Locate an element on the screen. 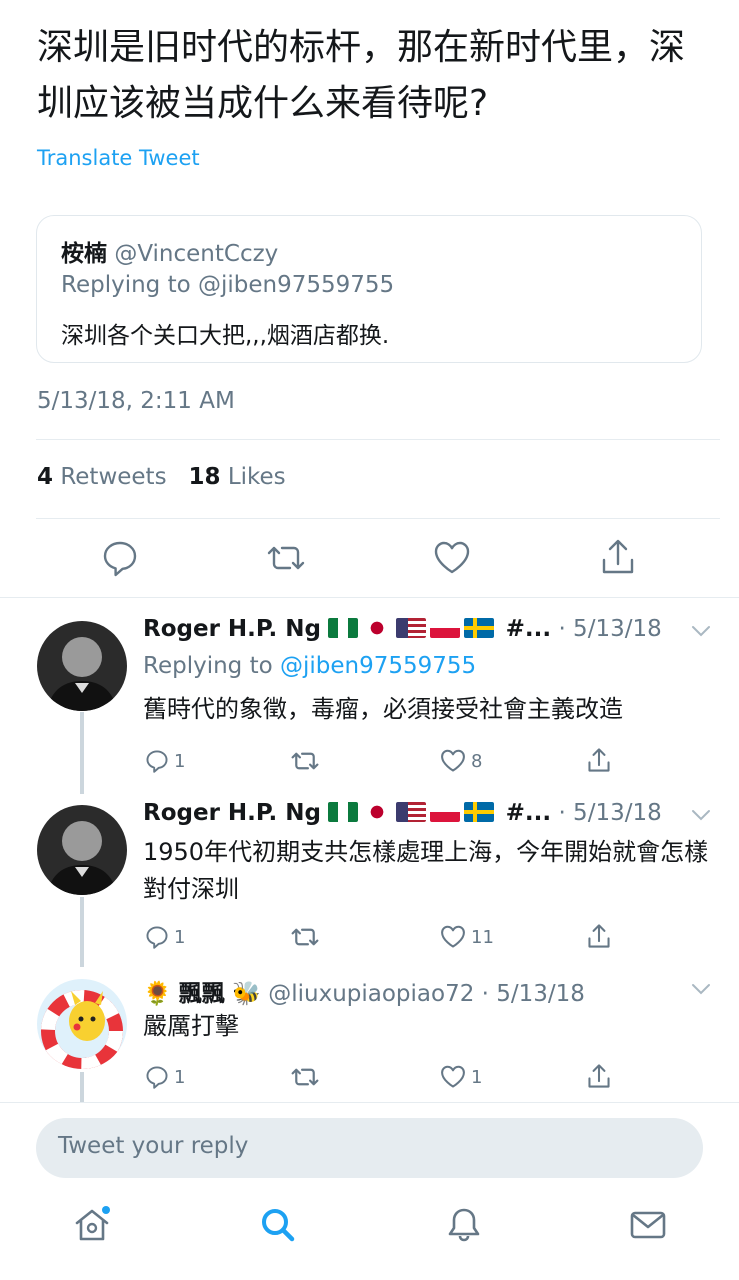 The width and height of the screenshot is (739, 1280). home-icon is located at coordinates (92, 1223).